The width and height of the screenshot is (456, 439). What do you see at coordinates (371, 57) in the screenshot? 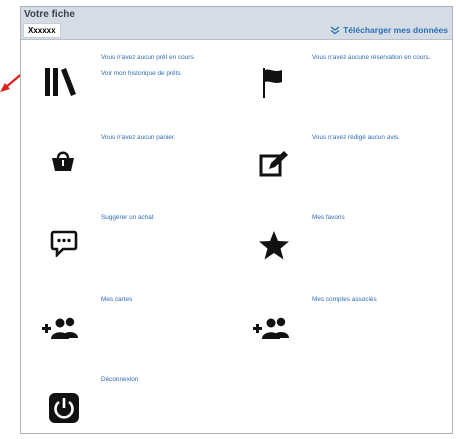
I see `reservations-status: Vous n'avez aucune réservation en cours.` at bounding box center [371, 57].